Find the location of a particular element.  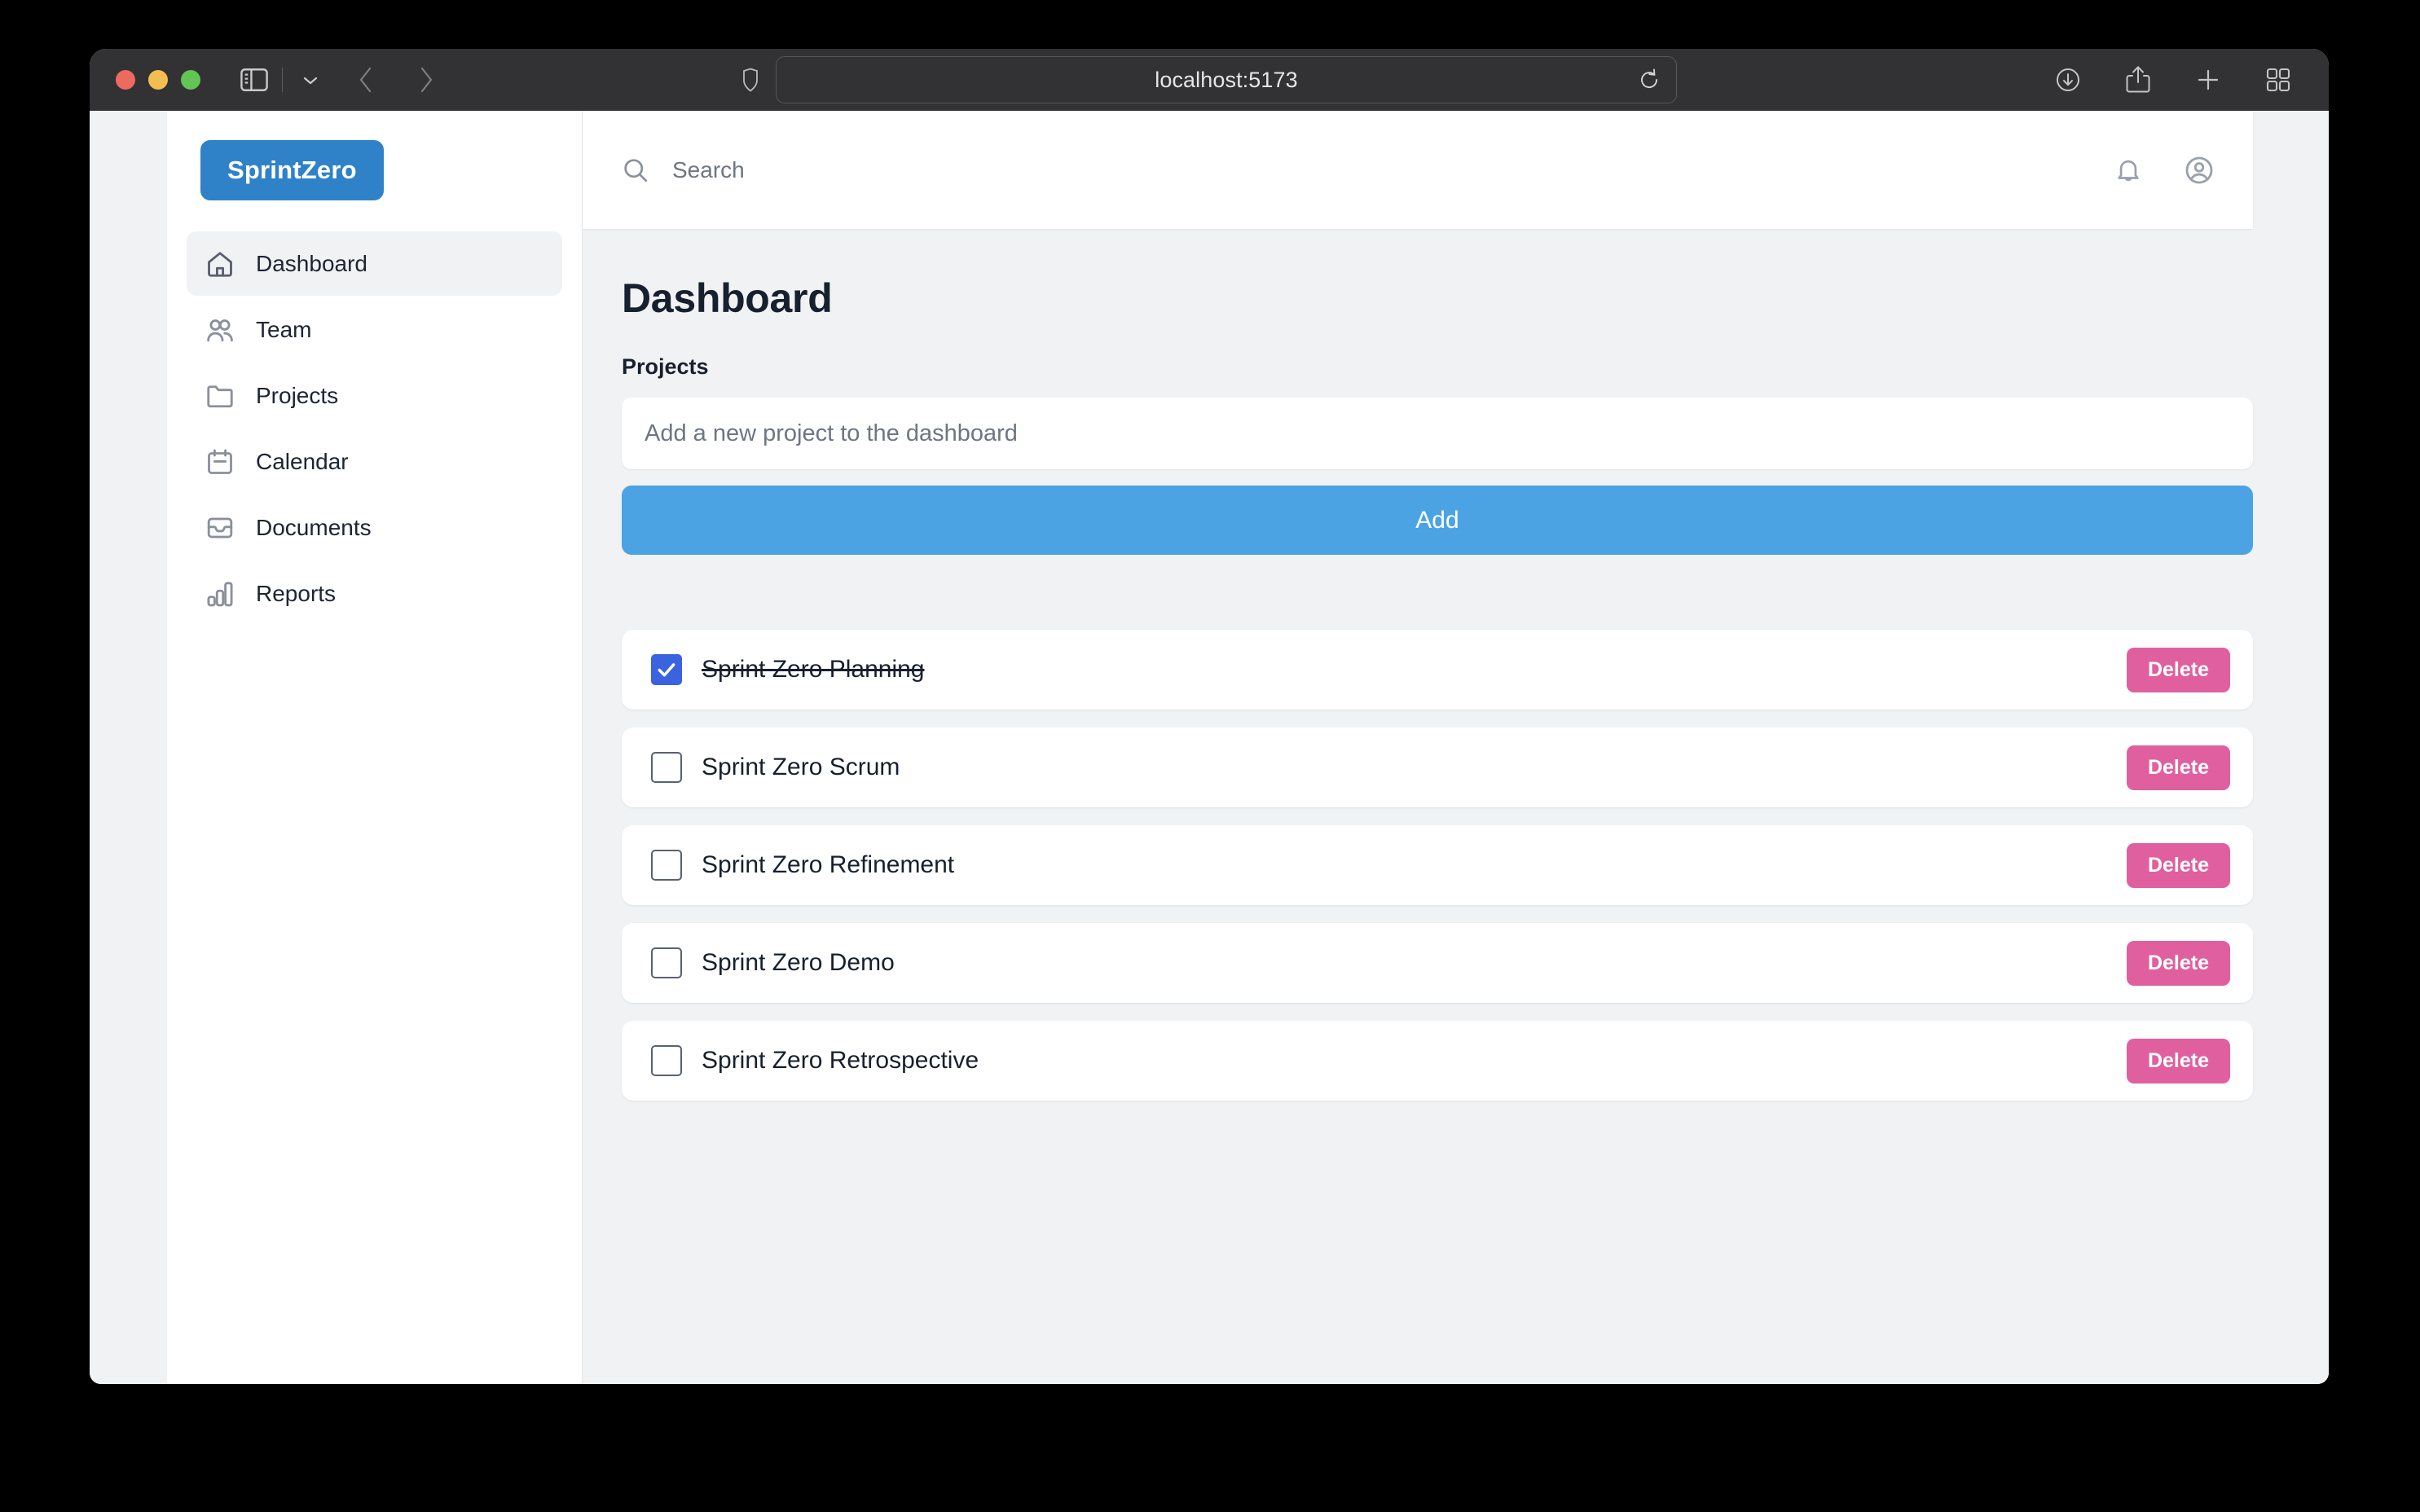

toolbar-right-actions is located at coordinates (2173, 80).